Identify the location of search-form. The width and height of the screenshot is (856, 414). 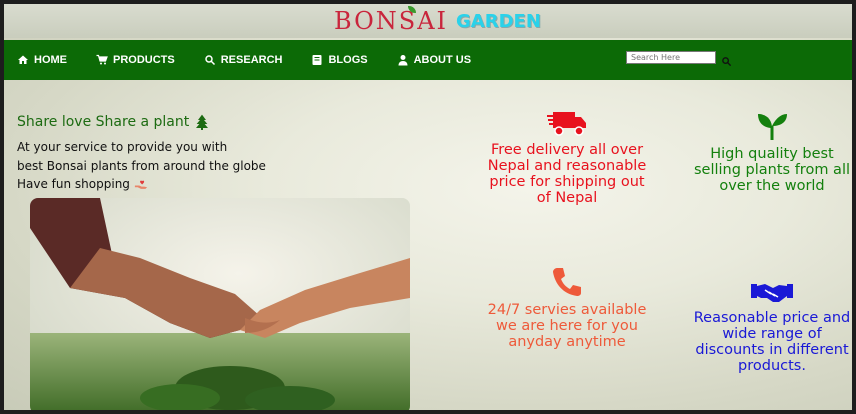
(679, 58).